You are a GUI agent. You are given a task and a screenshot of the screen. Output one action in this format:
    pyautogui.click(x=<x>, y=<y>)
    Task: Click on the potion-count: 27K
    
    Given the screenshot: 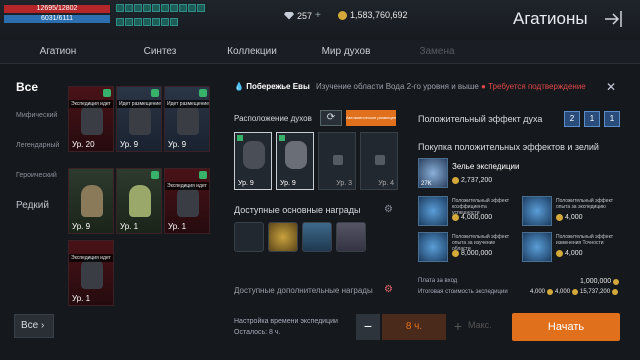 What is the action you would take?
    pyautogui.click(x=426, y=184)
    